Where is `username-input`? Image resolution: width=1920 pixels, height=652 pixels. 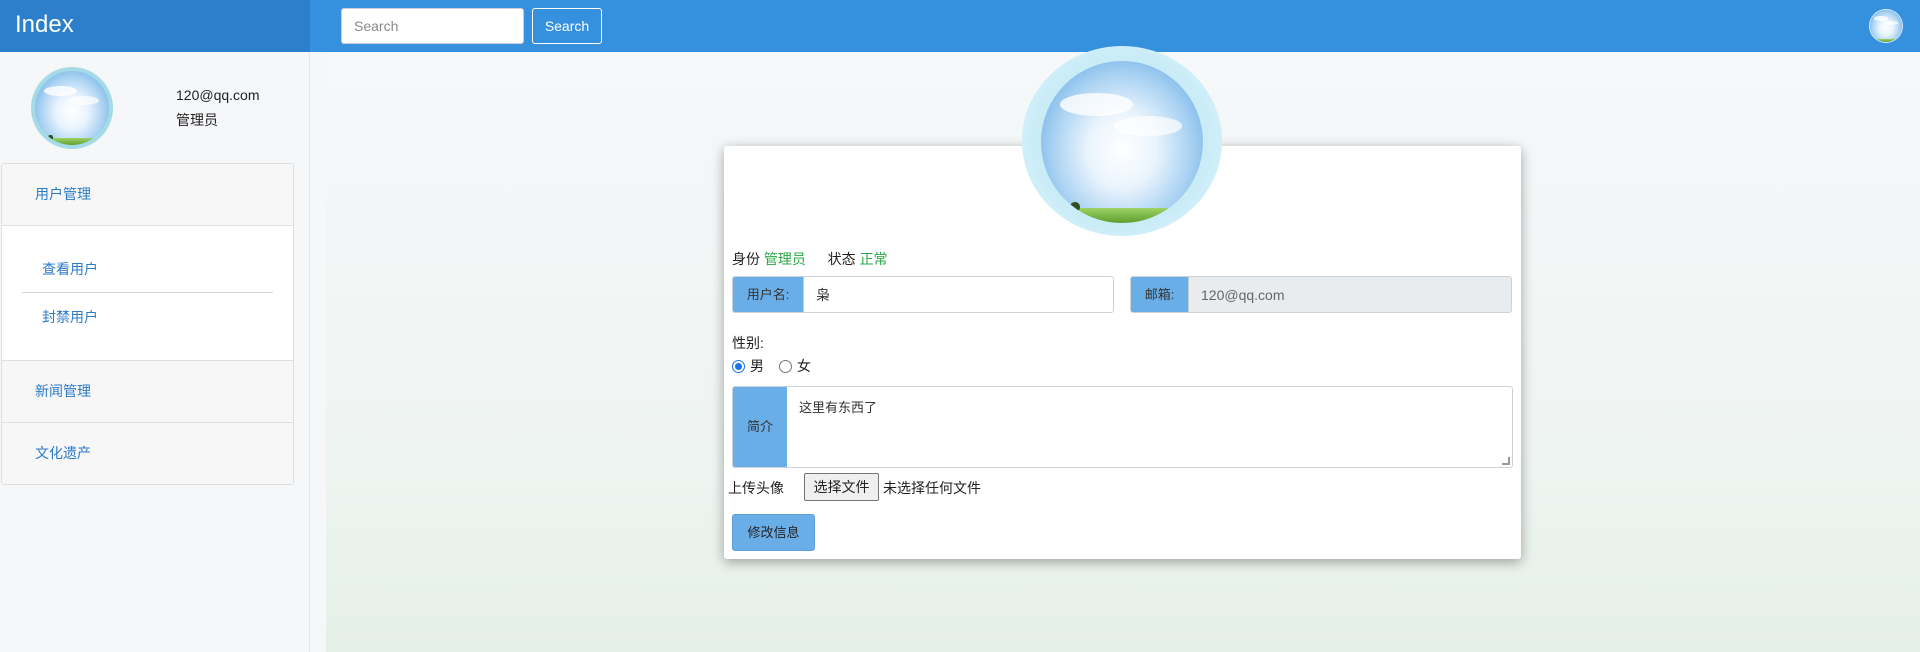 username-input is located at coordinates (958, 294).